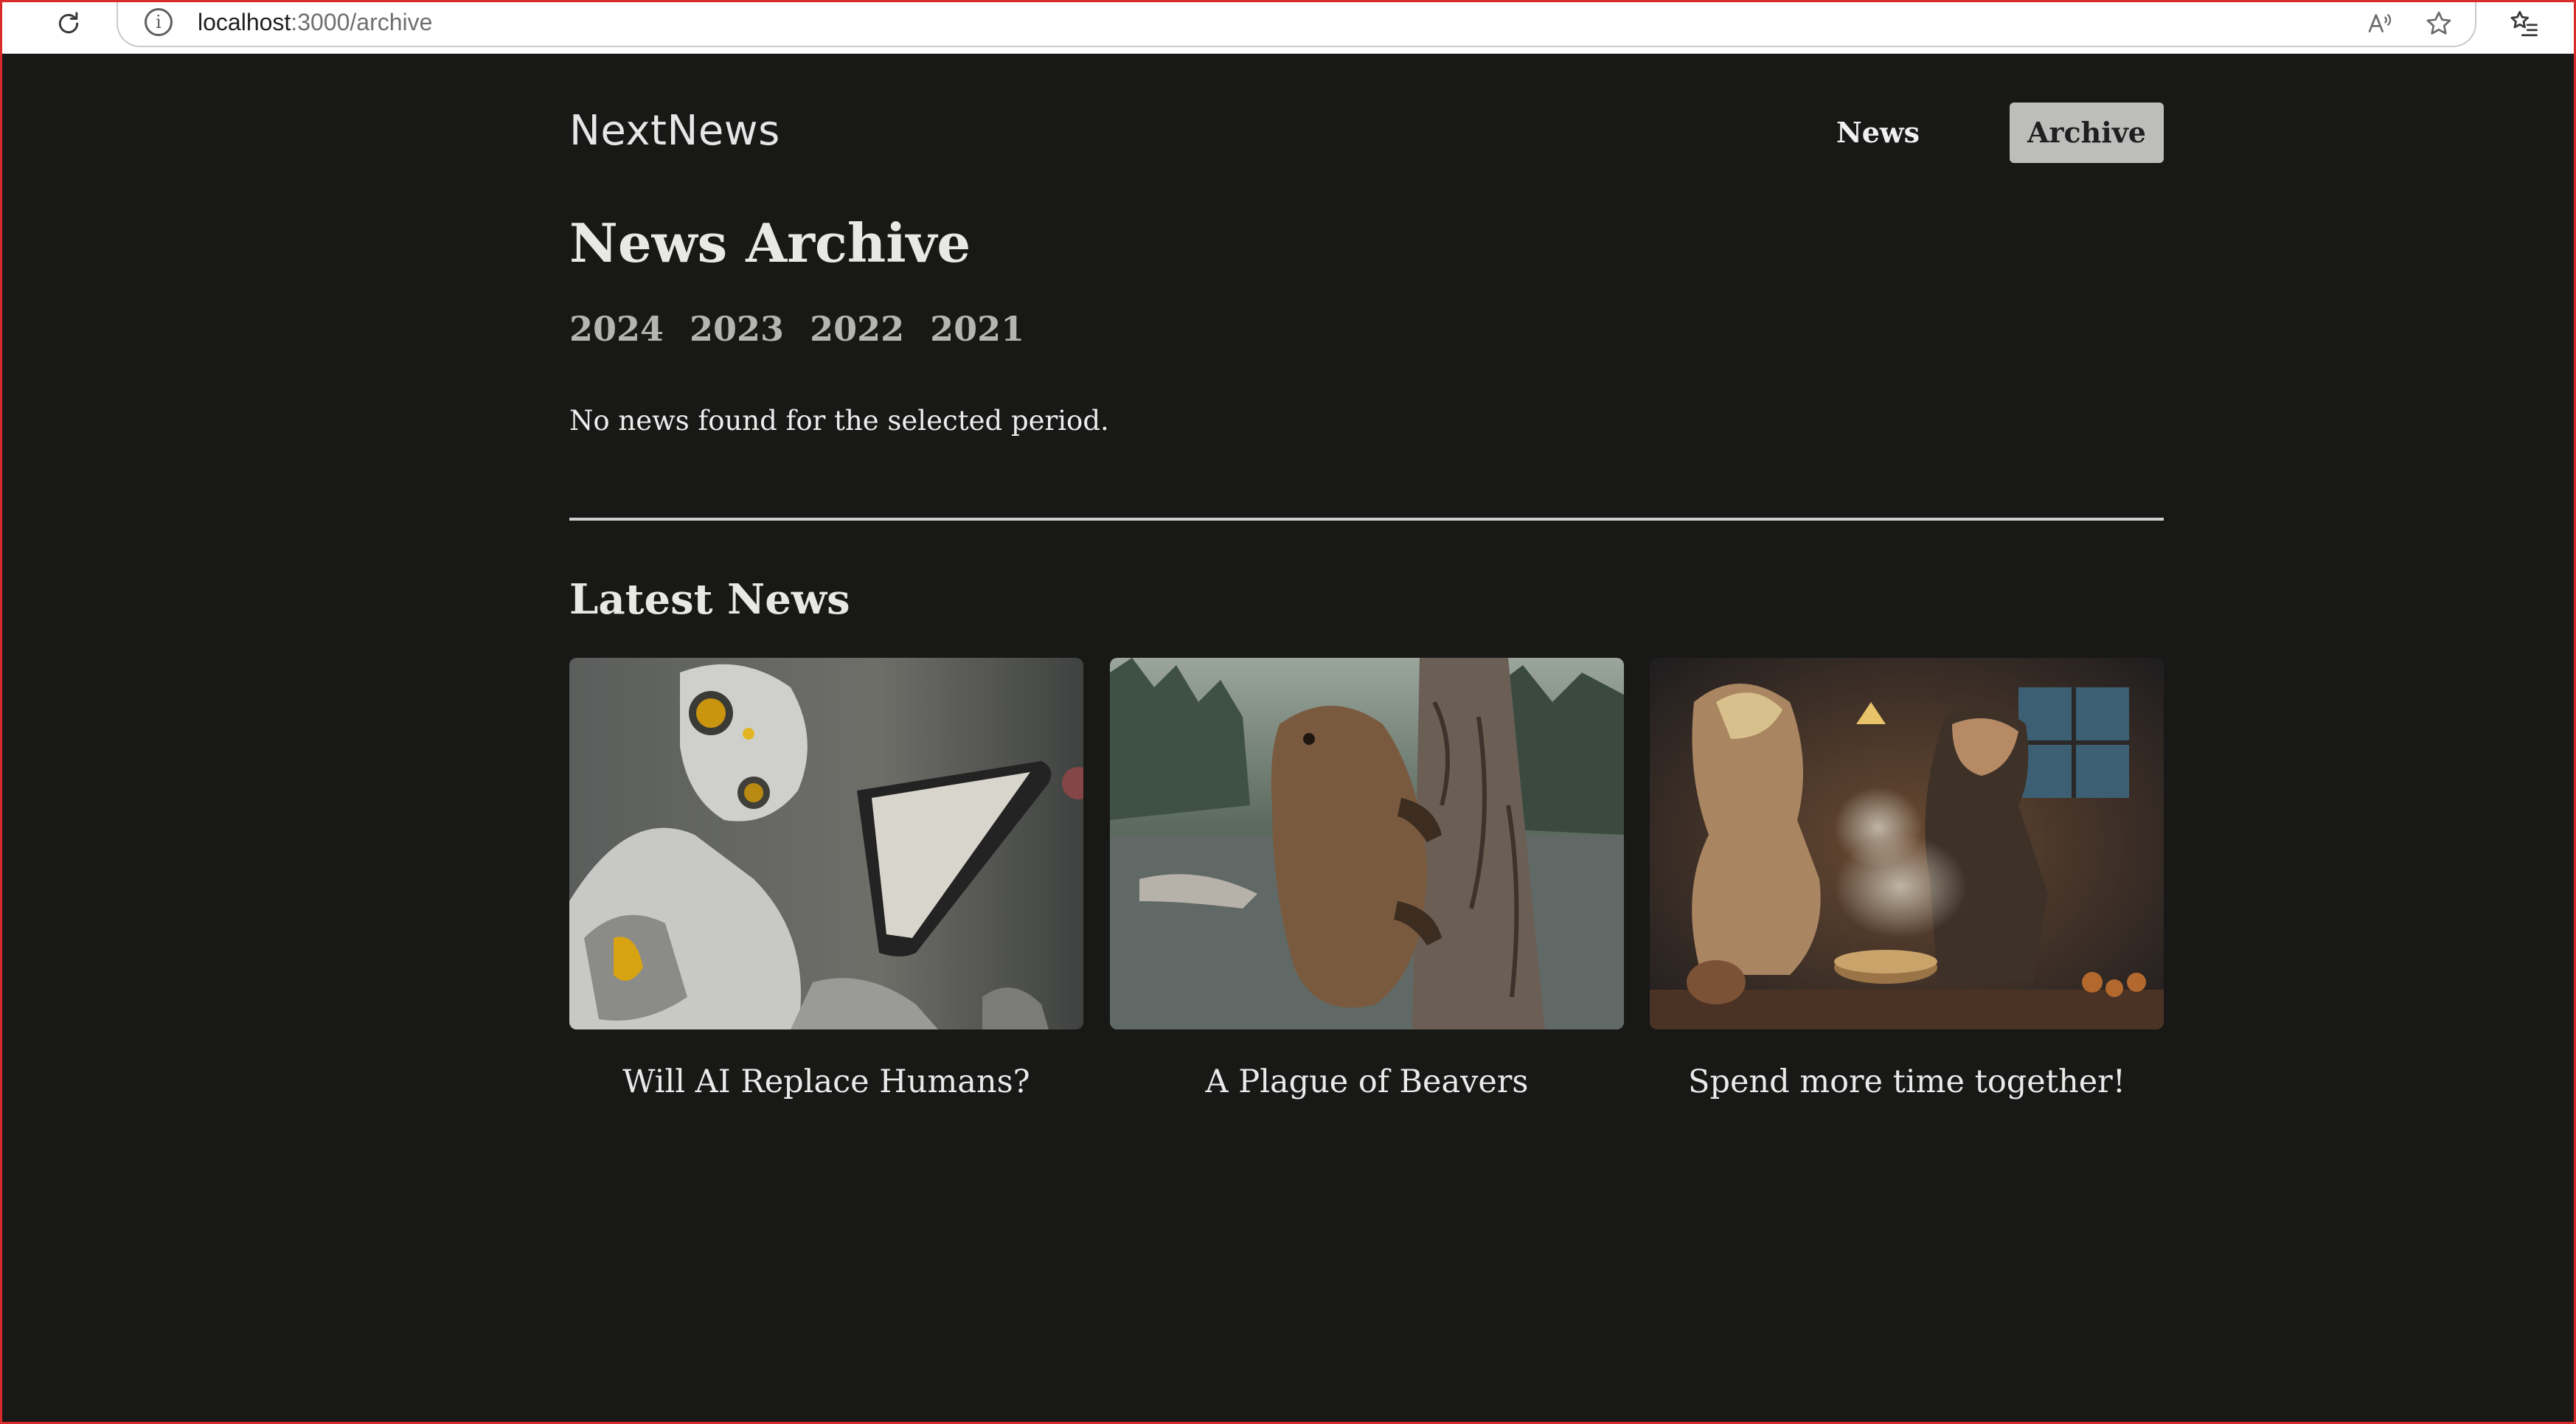 The height and width of the screenshot is (1424, 2576). What do you see at coordinates (709, 599) in the screenshot?
I see `latest-news-heading: Latest News` at bounding box center [709, 599].